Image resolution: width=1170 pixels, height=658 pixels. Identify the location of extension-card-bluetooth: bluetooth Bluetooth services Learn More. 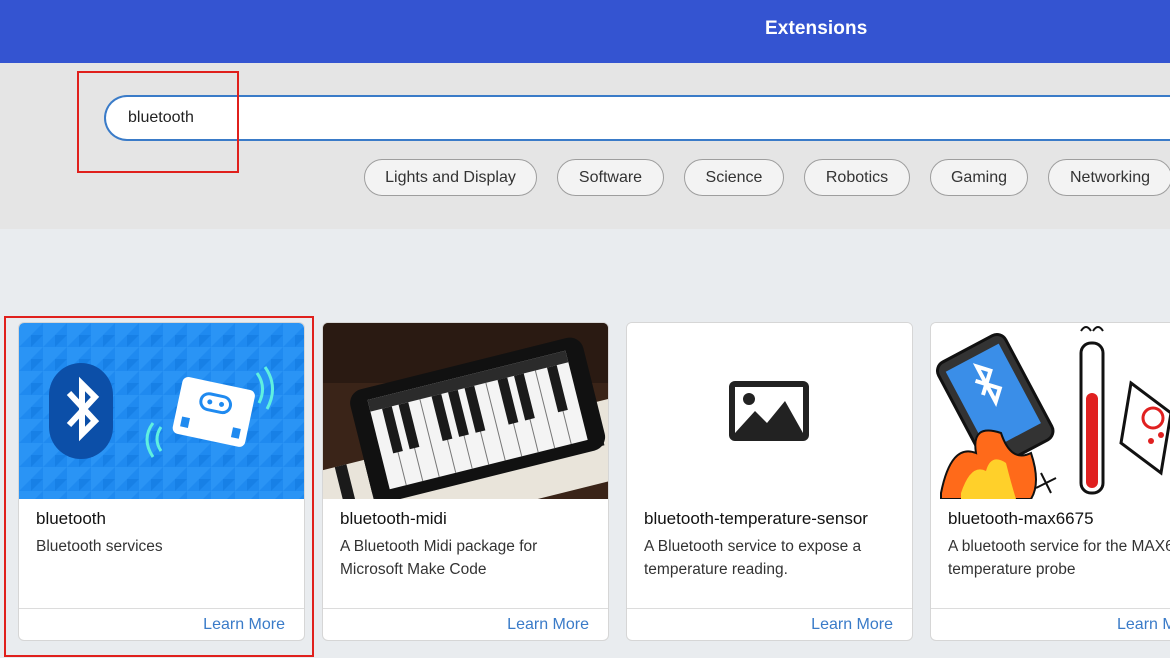
(161, 481).